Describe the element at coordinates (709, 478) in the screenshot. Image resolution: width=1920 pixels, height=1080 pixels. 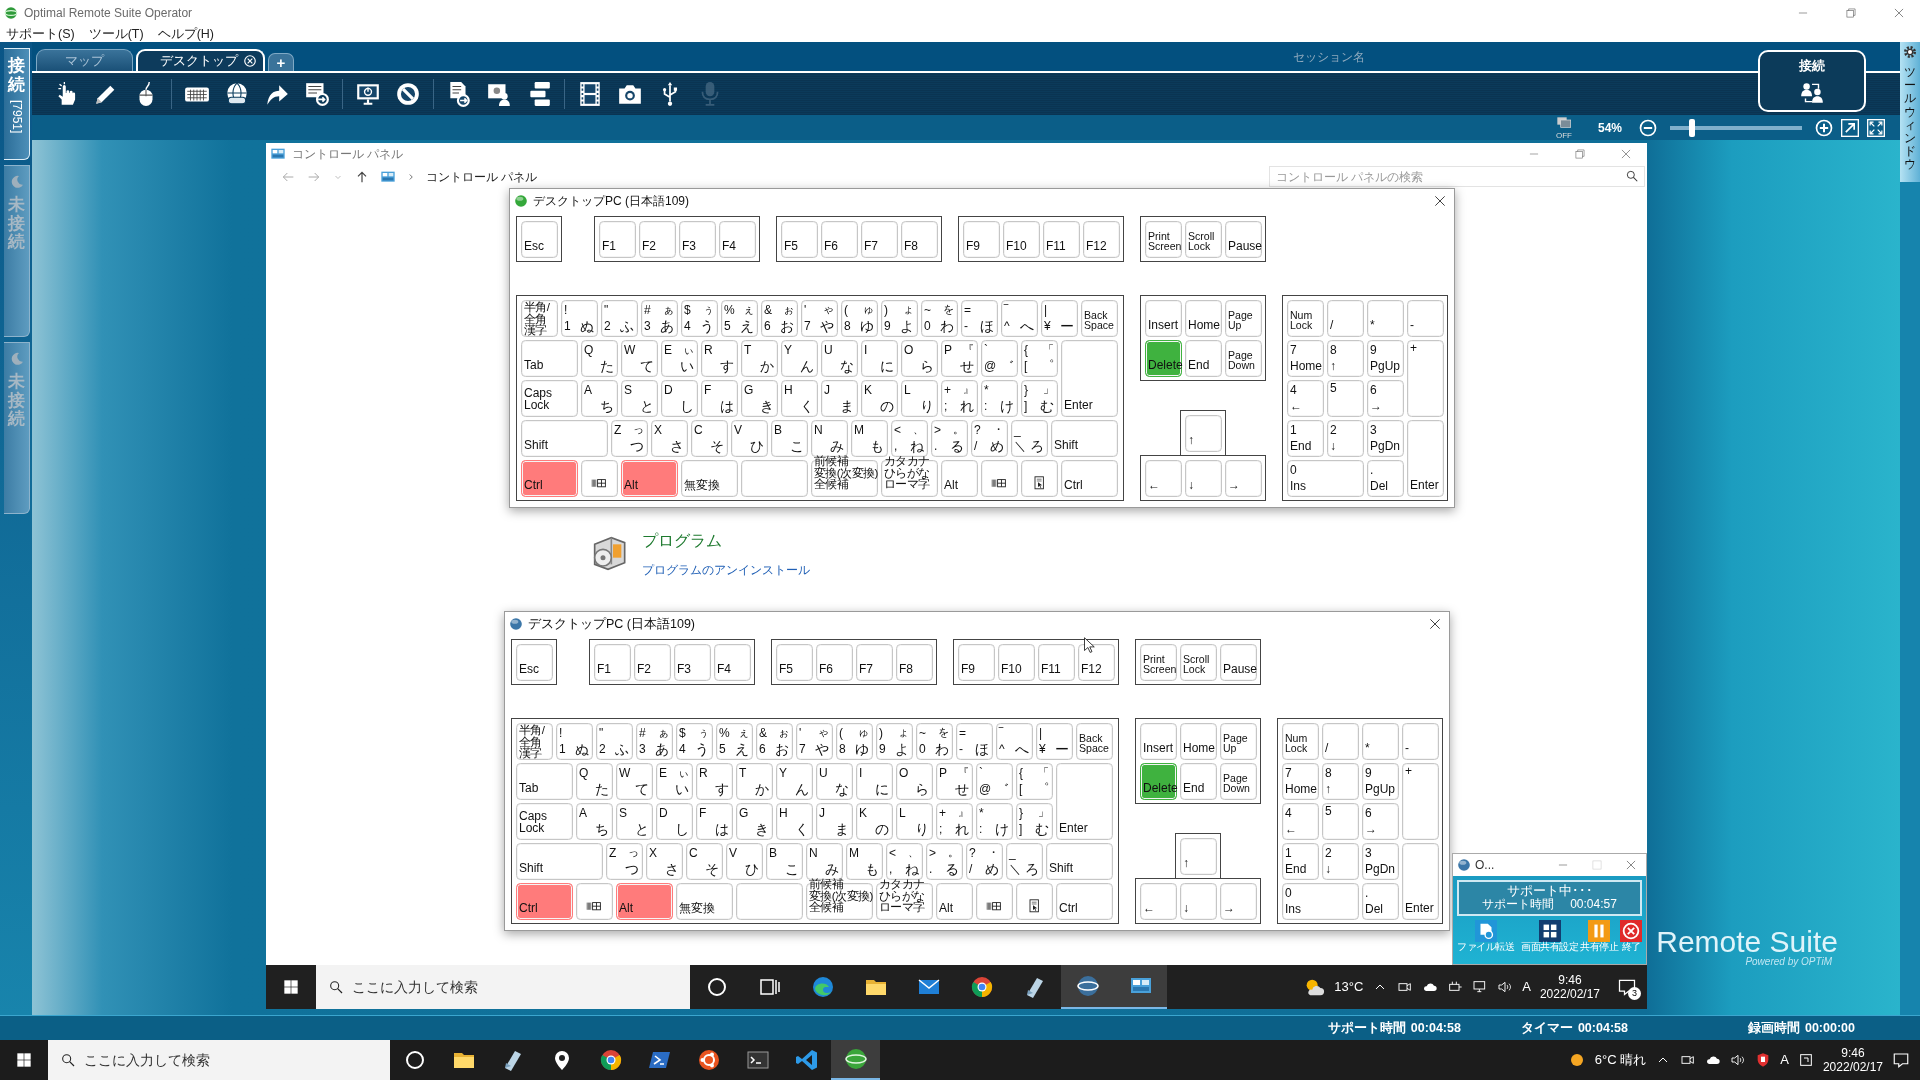
I see `keyboard-key: 無変換` at that location.